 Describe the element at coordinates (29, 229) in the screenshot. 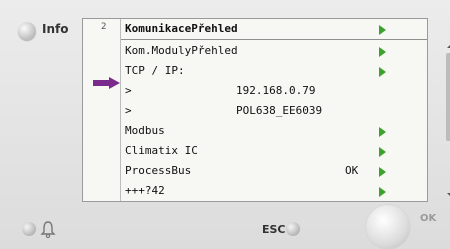

I see `alarm-button` at that location.